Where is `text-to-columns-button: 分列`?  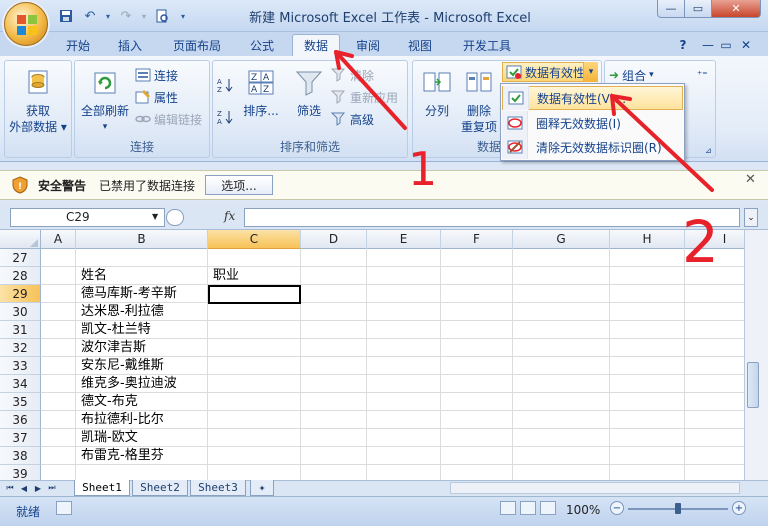 text-to-columns-button: 分列 is located at coordinates (437, 93).